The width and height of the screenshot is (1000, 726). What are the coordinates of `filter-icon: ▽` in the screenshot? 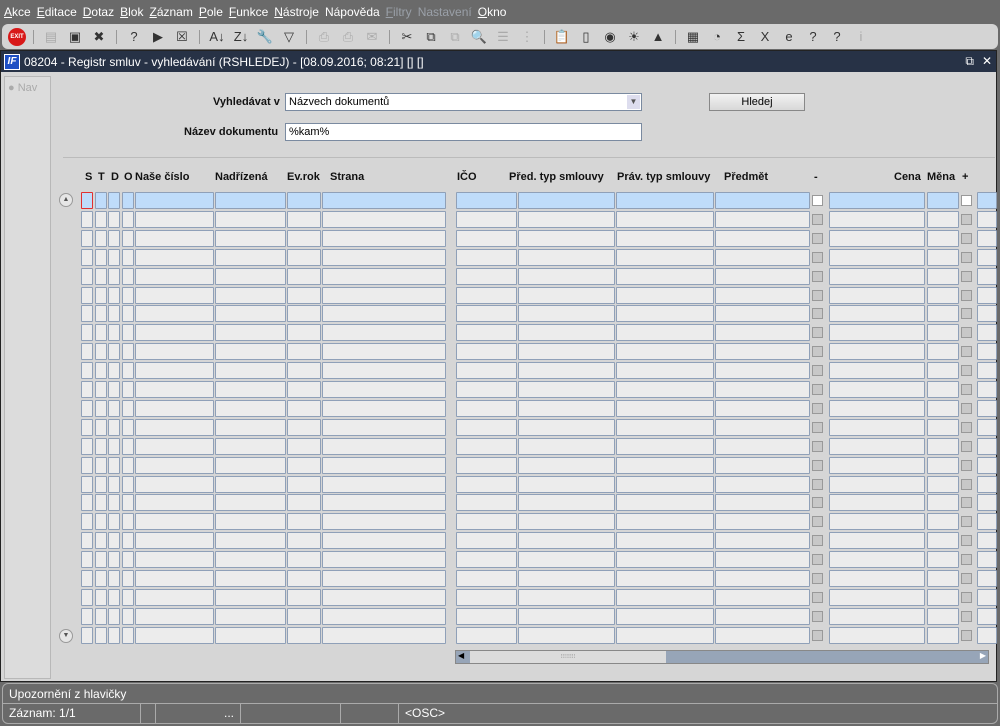 It's located at (289, 37).